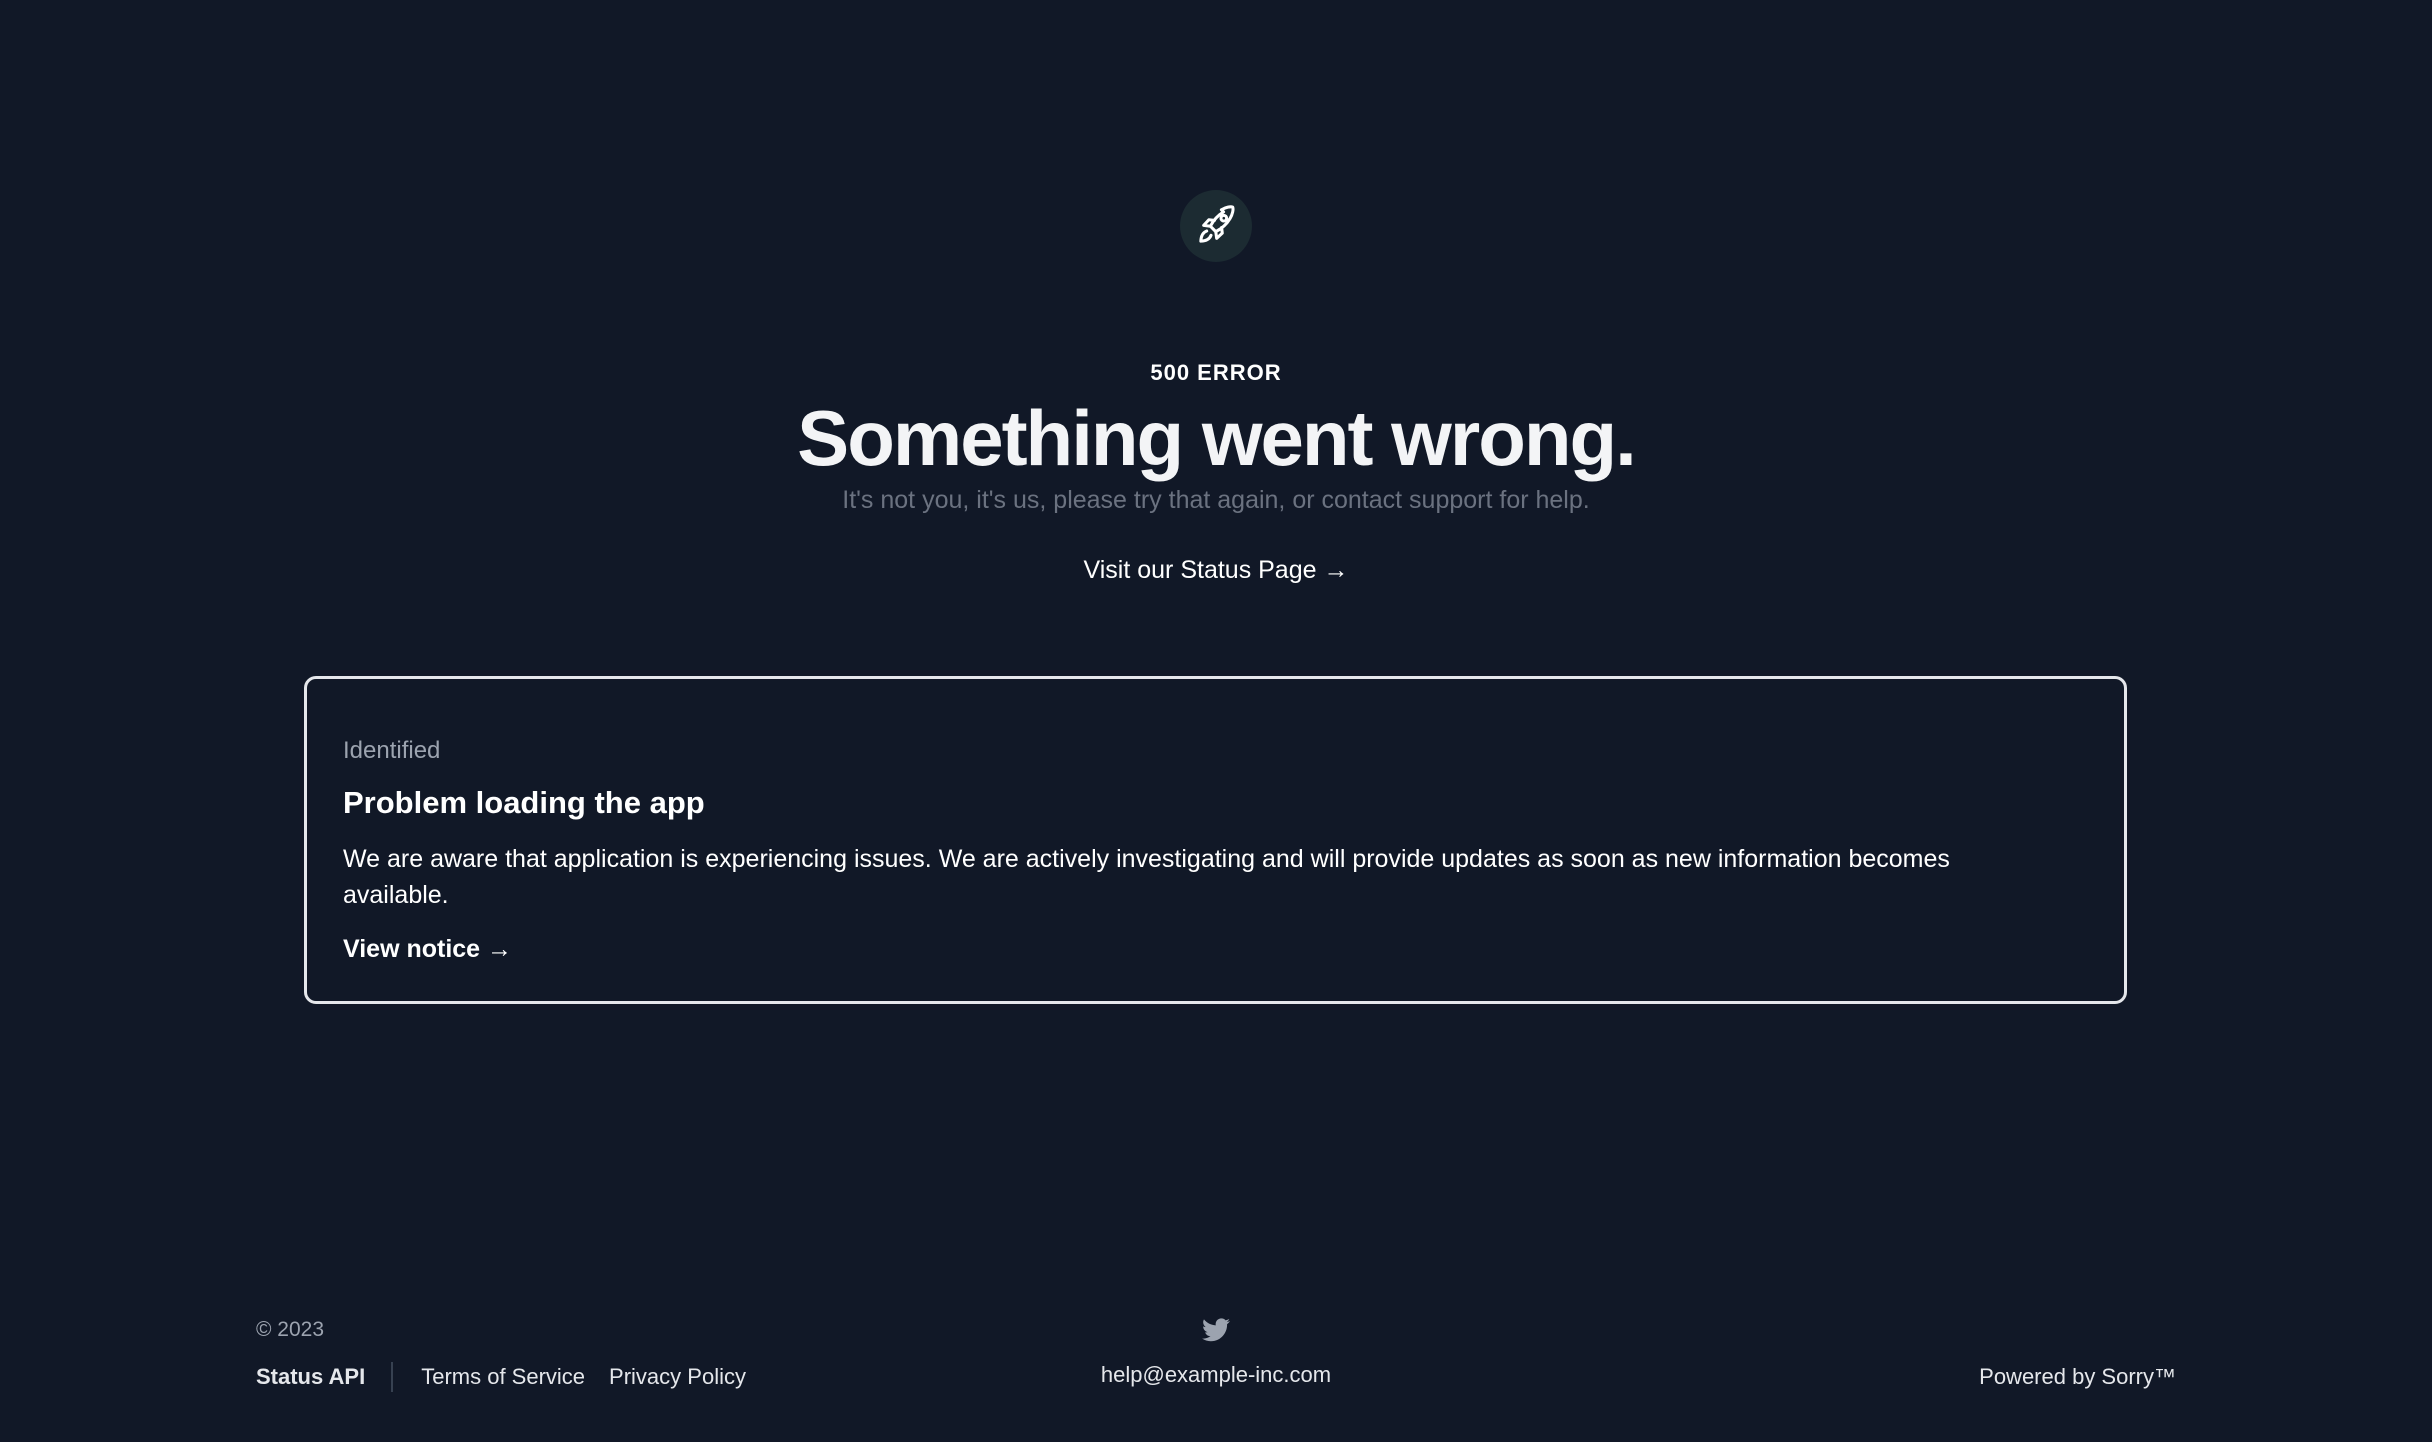 The height and width of the screenshot is (1442, 2432). I want to click on rocket-icon, so click(1217, 224).